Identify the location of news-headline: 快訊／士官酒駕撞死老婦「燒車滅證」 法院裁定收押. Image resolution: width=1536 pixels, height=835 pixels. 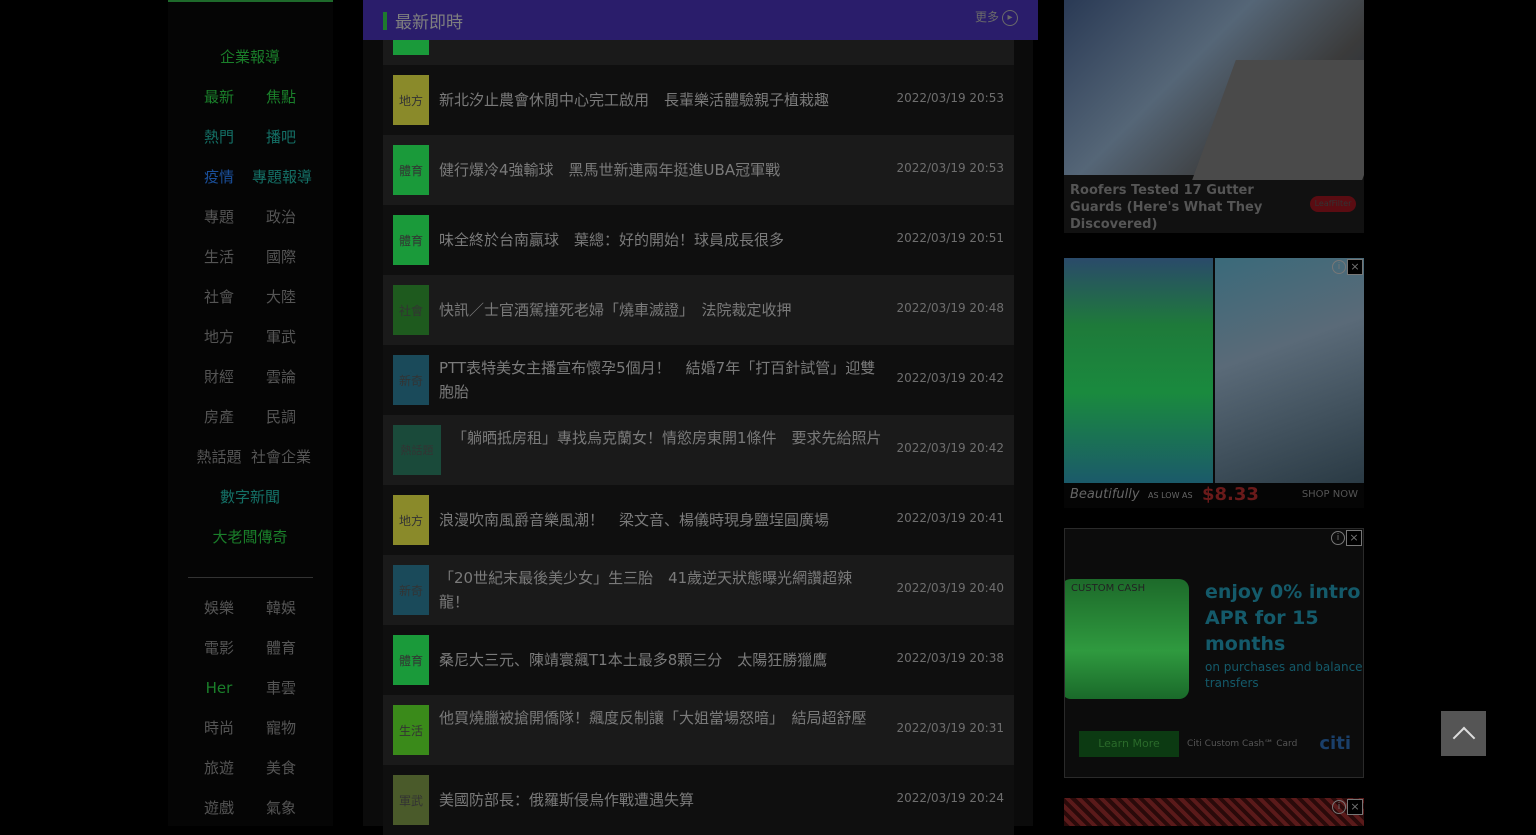
(659, 310).